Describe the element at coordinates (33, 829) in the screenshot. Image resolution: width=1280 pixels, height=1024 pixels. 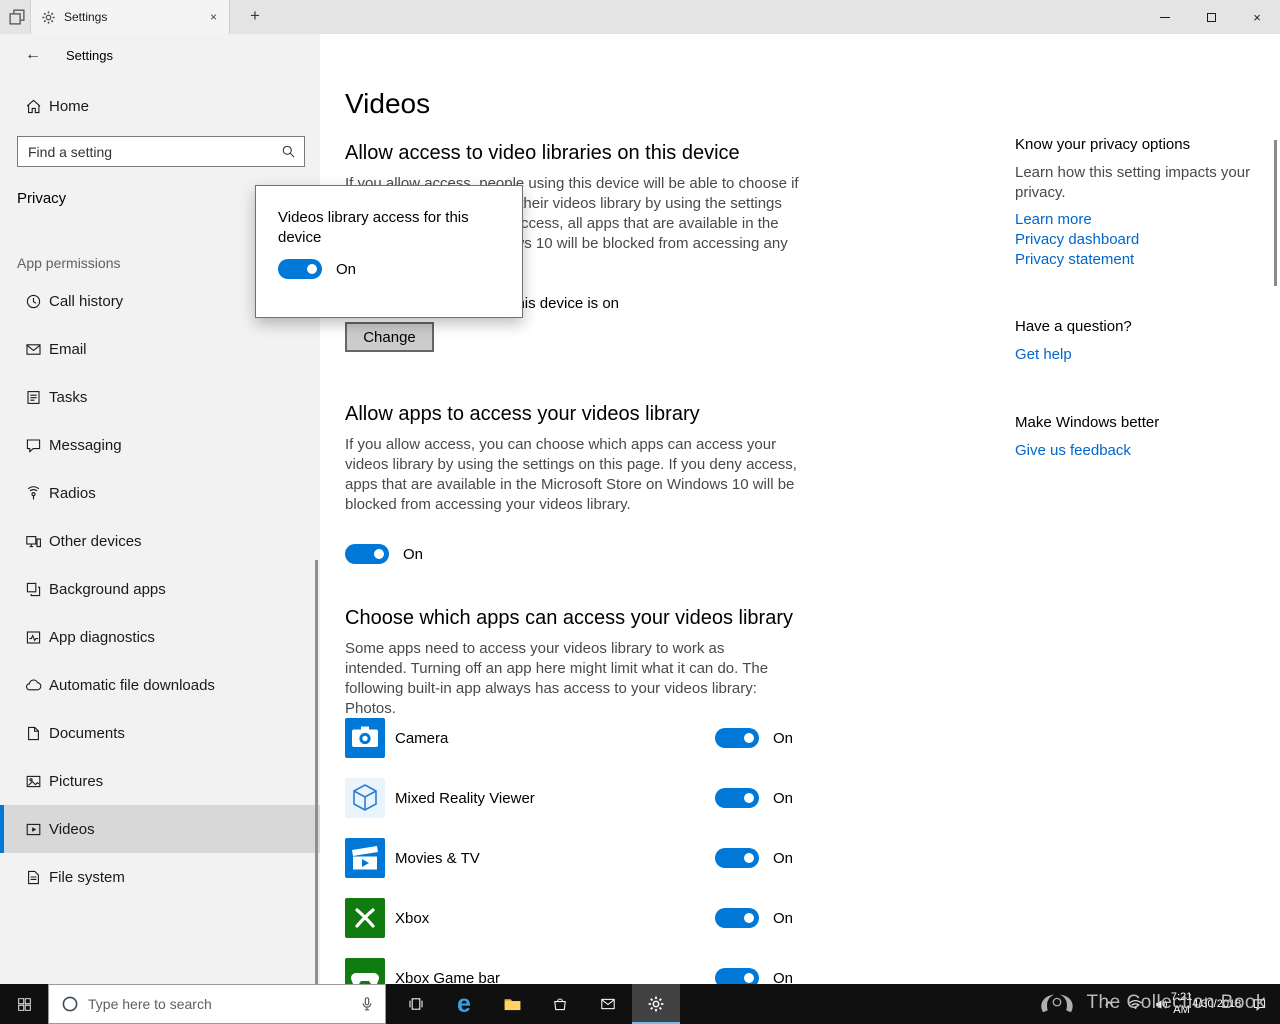
I see `videos-icon` at that location.